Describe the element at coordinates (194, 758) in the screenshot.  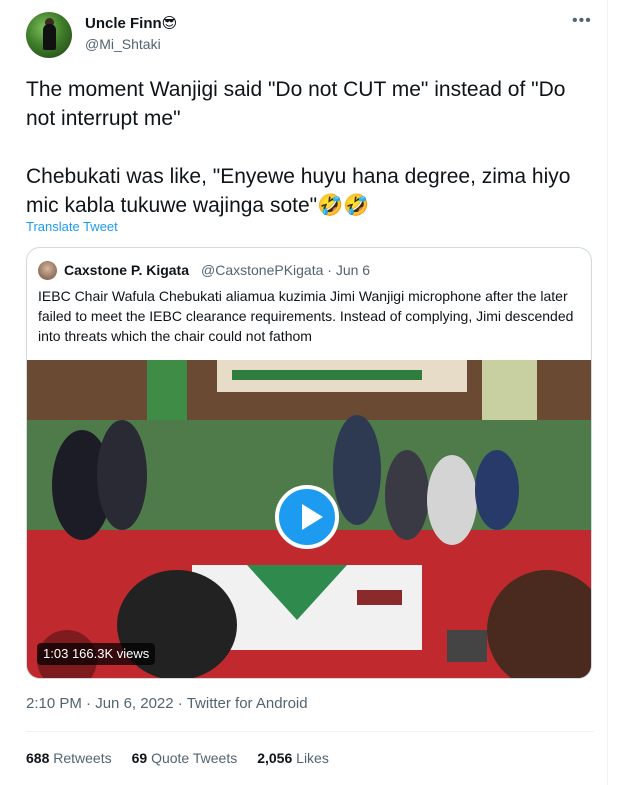
I see `quote-tweets-label: Quote Tweets` at that location.